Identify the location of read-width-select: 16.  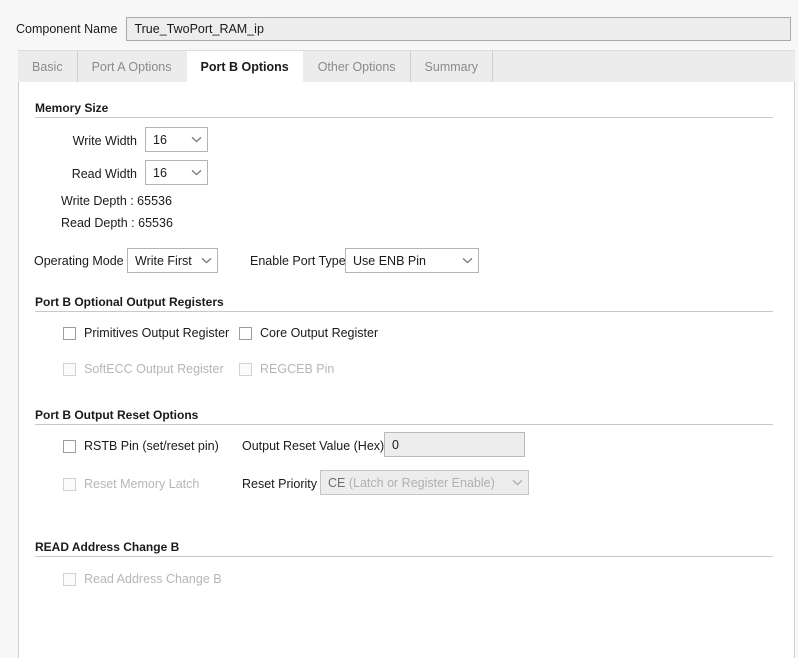
(176, 172).